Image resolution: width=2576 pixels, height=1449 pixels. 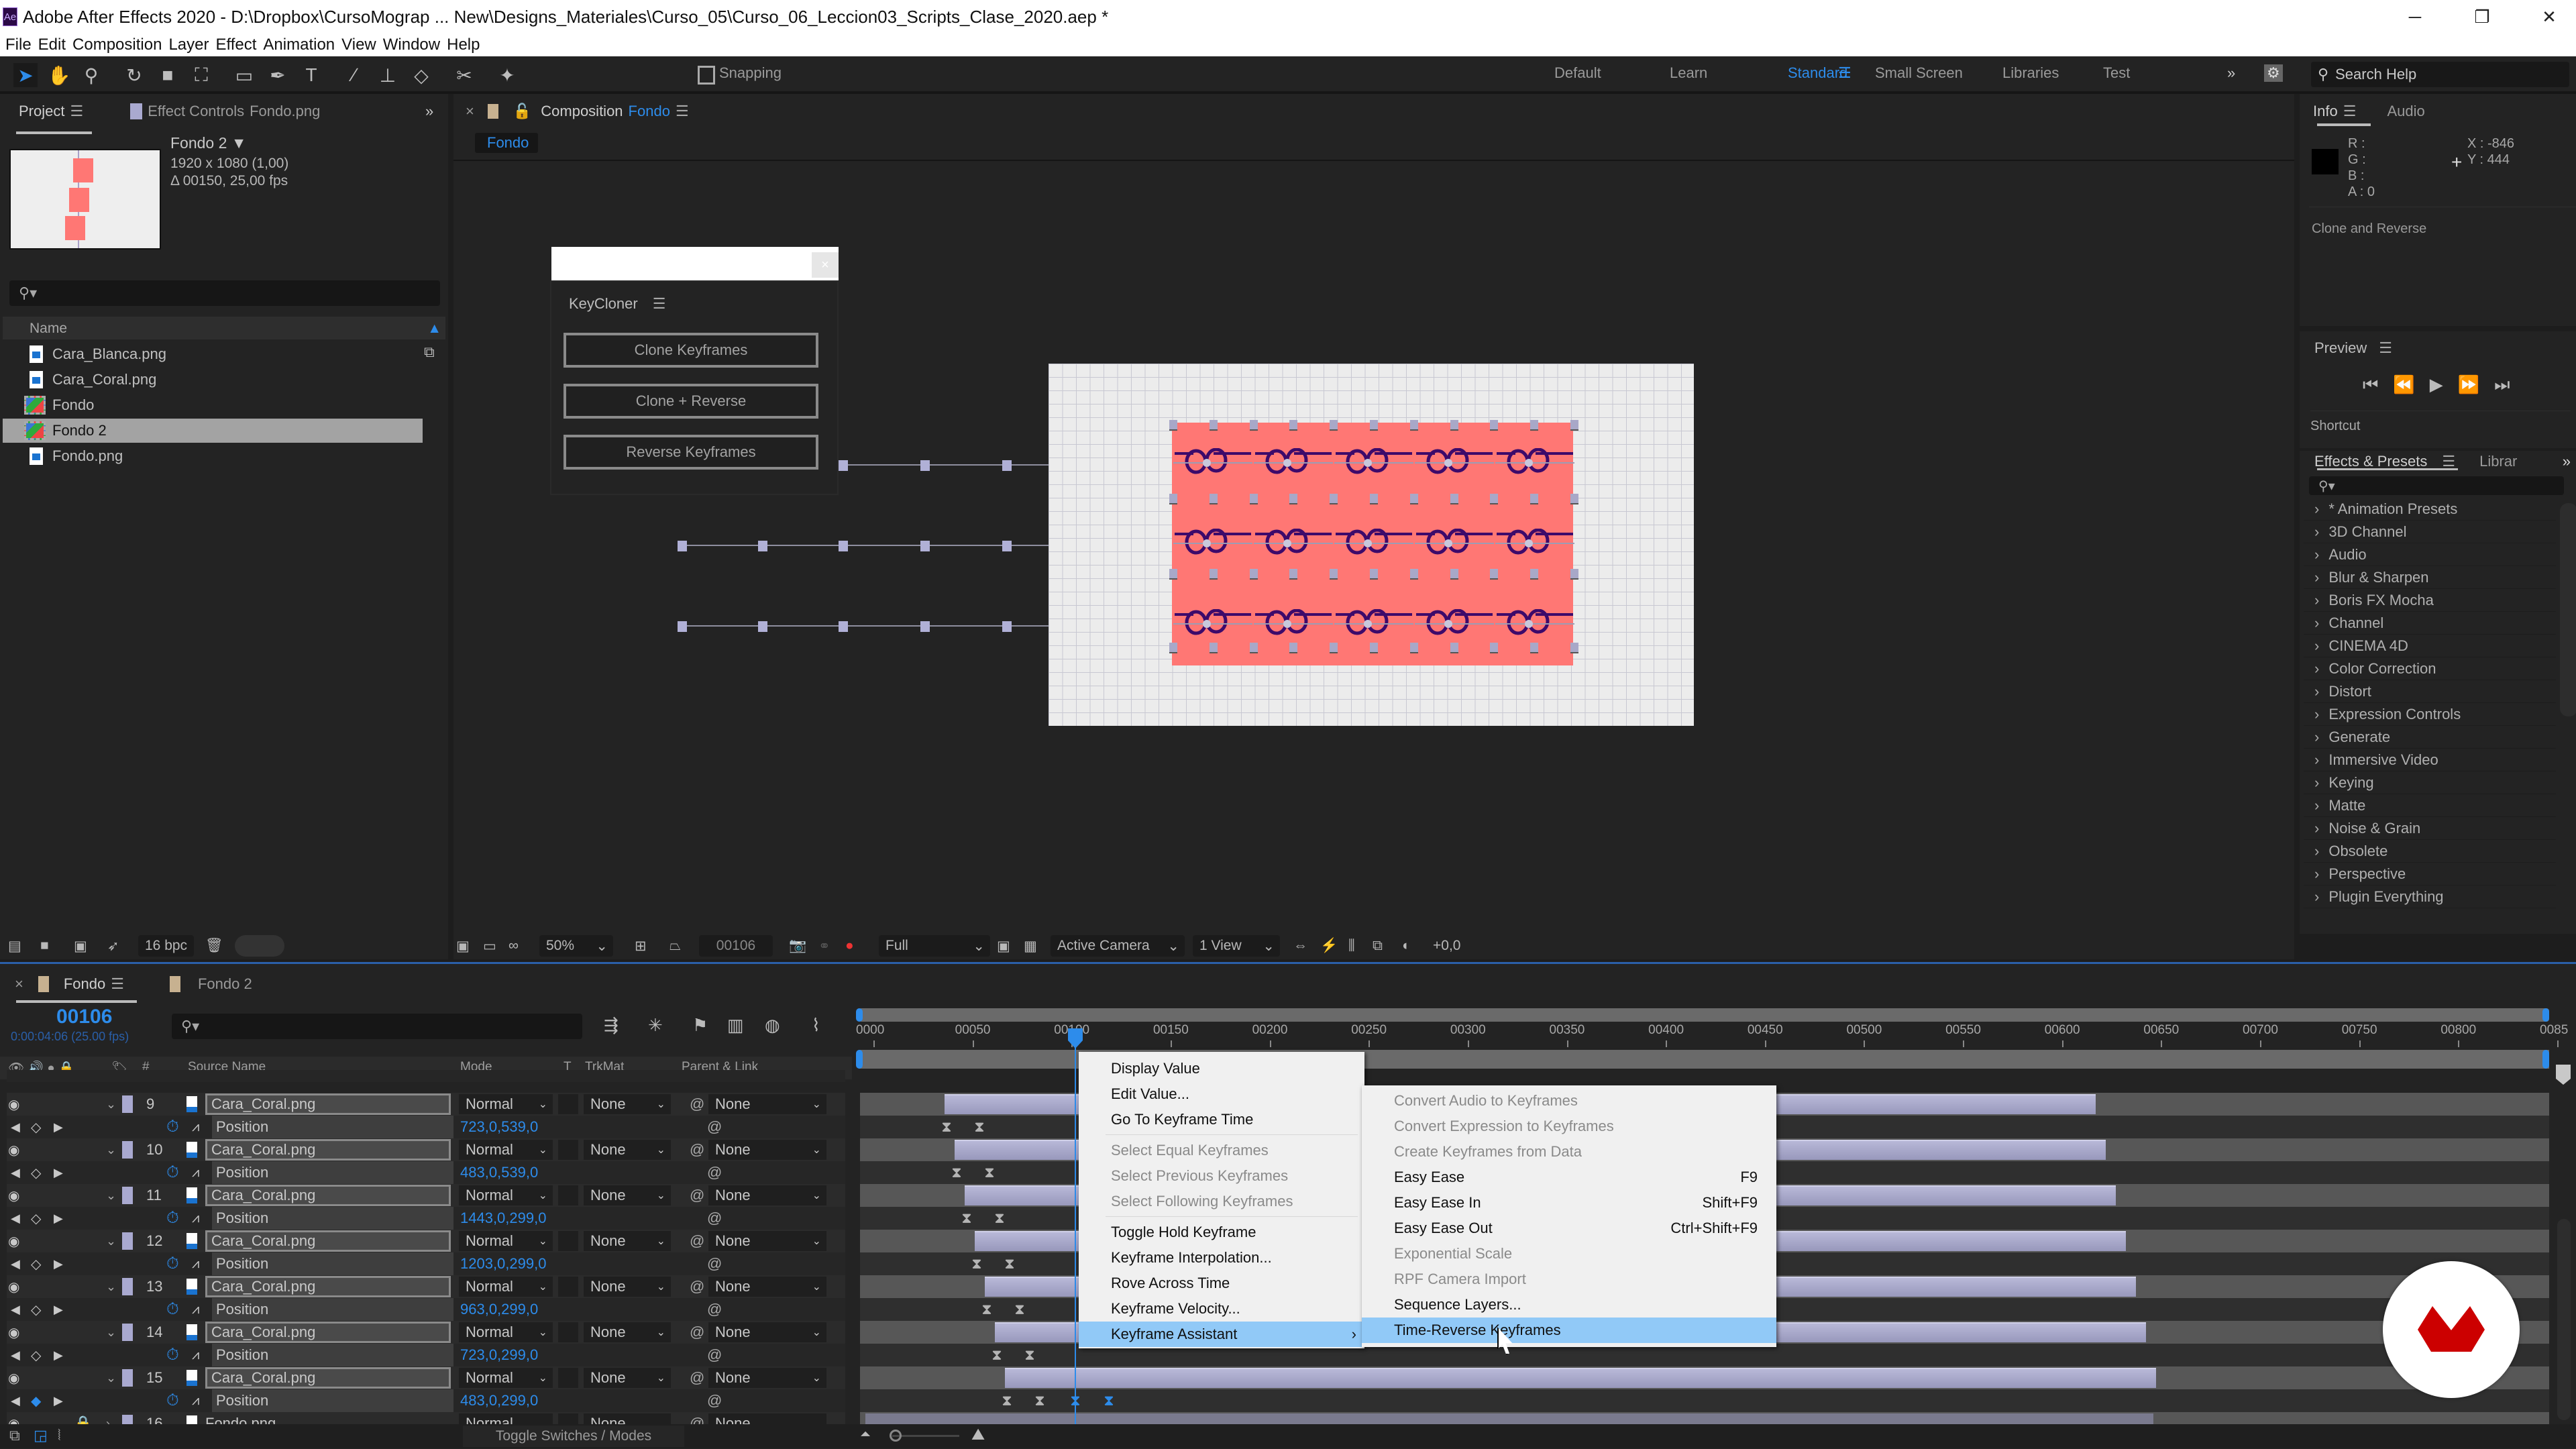 I want to click on project-item: Cara_Coral.png, so click(x=213, y=380).